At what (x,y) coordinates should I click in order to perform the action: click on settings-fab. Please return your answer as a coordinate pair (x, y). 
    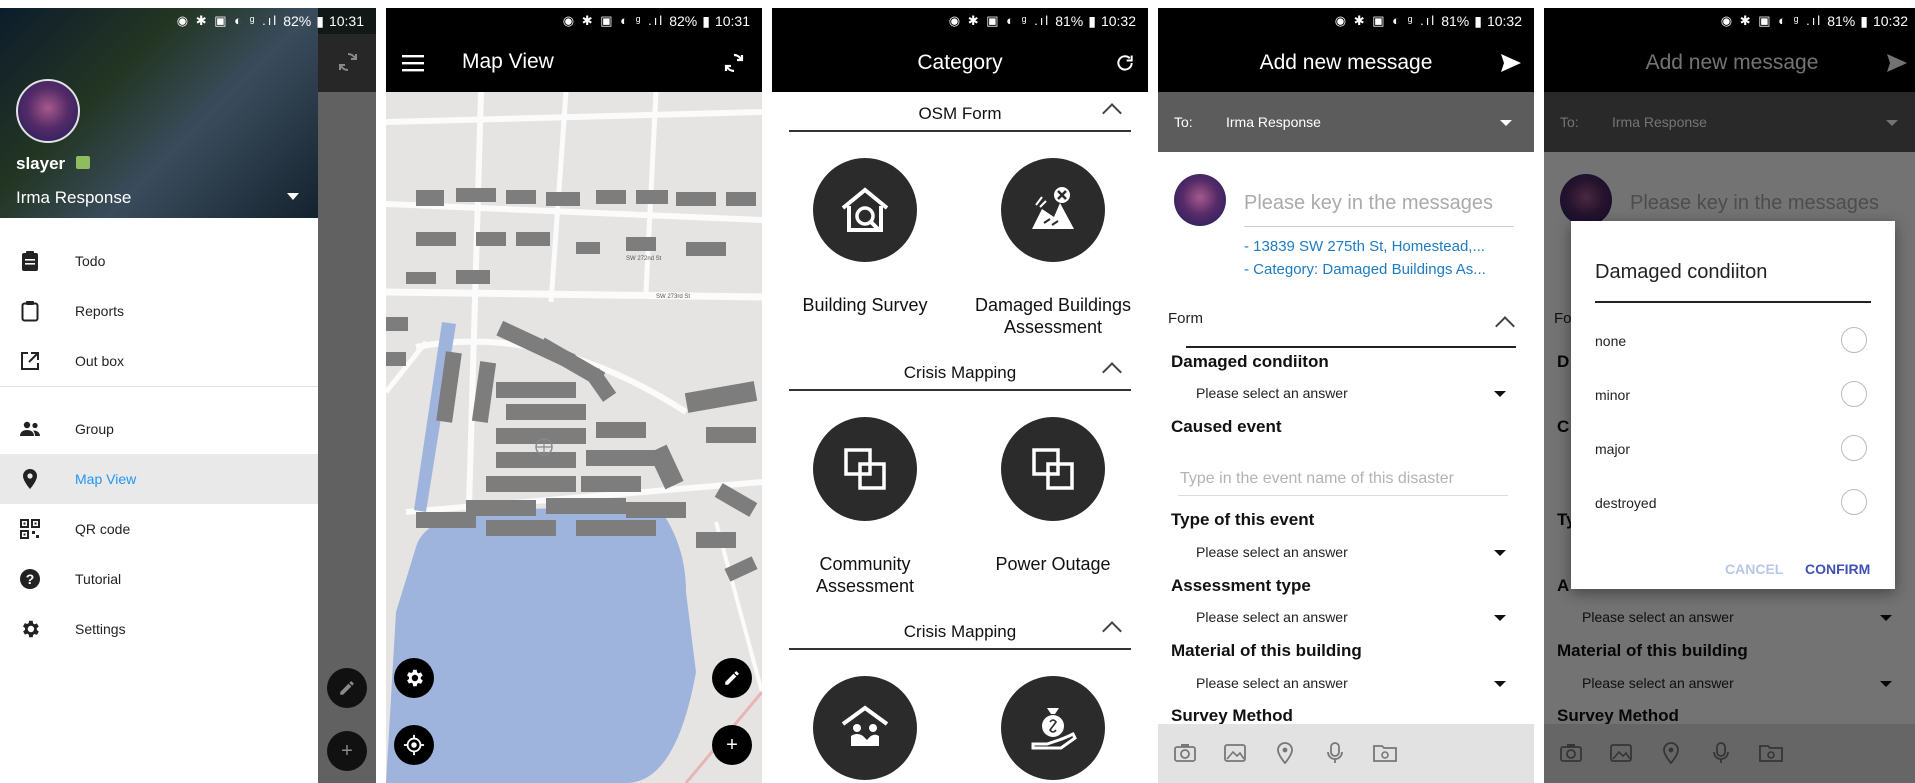
    Looking at the image, I should click on (414, 678).